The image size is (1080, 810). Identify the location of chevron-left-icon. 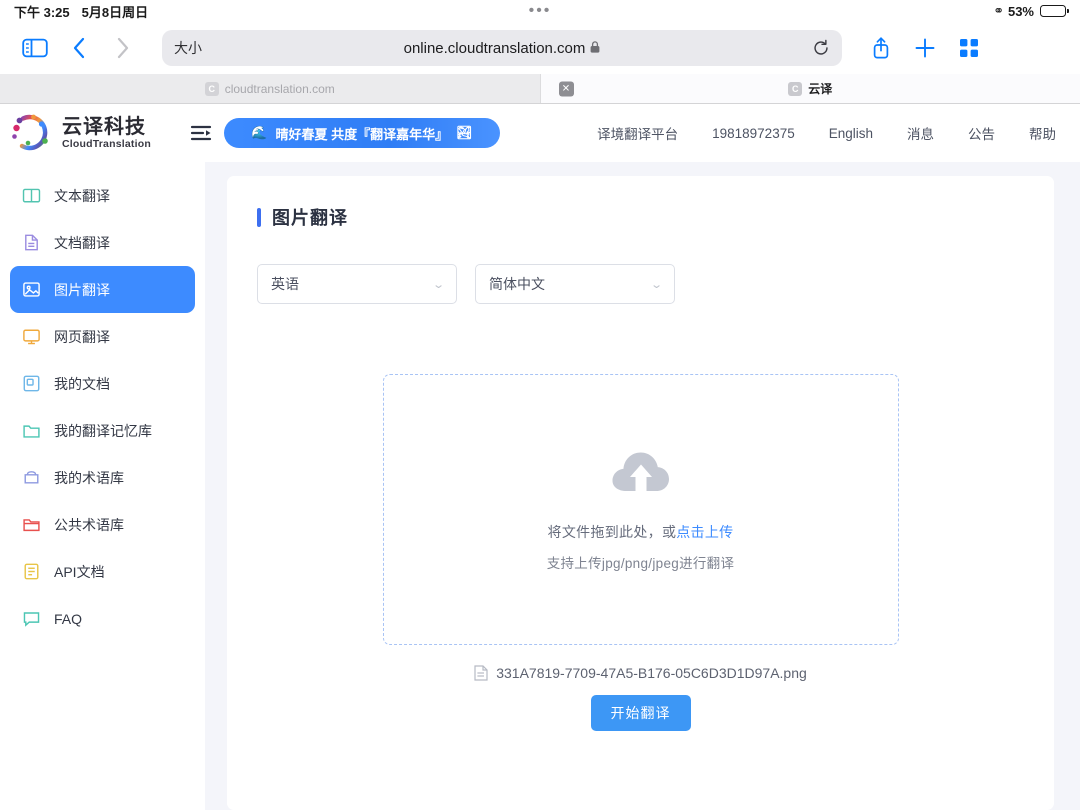
(79, 48).